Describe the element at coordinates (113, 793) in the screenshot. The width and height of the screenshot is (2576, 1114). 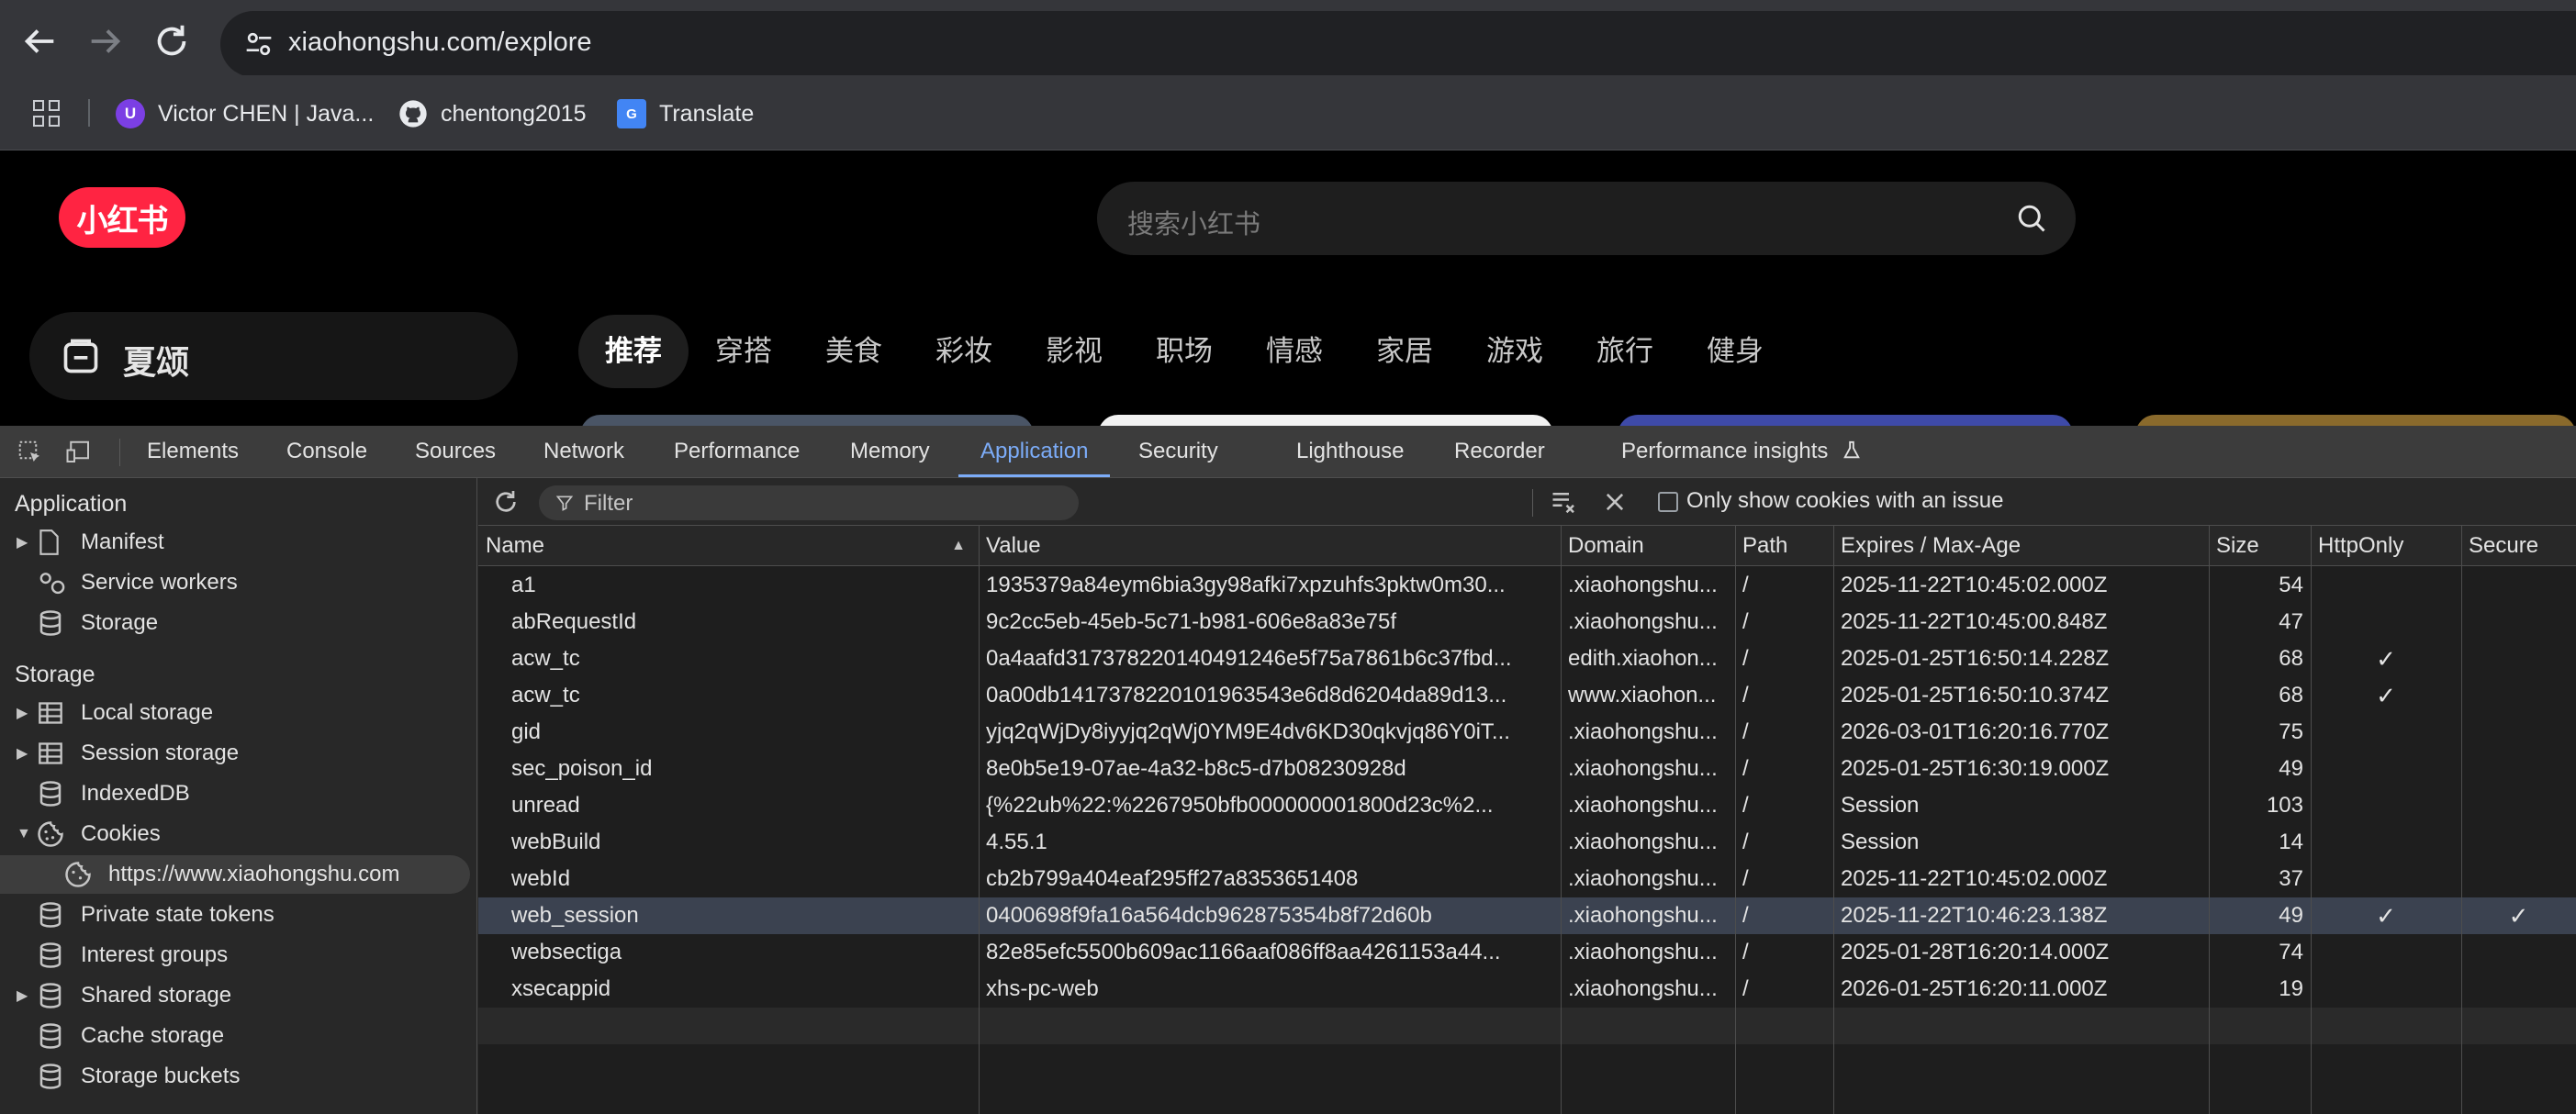
I see `sidebar-item-indexeddb: IndexedDB` at that location.